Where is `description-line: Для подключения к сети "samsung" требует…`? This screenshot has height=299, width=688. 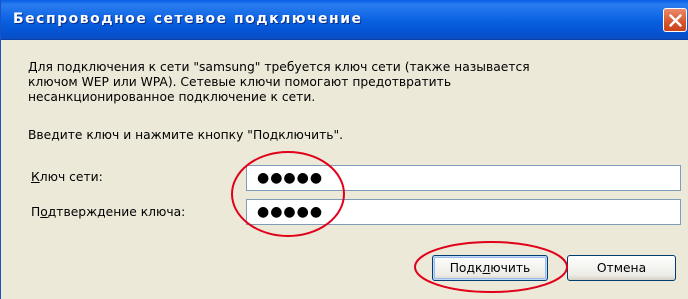 description-line: Для подключения к сети "samsung" требует… is located at coordinates (279, 67).